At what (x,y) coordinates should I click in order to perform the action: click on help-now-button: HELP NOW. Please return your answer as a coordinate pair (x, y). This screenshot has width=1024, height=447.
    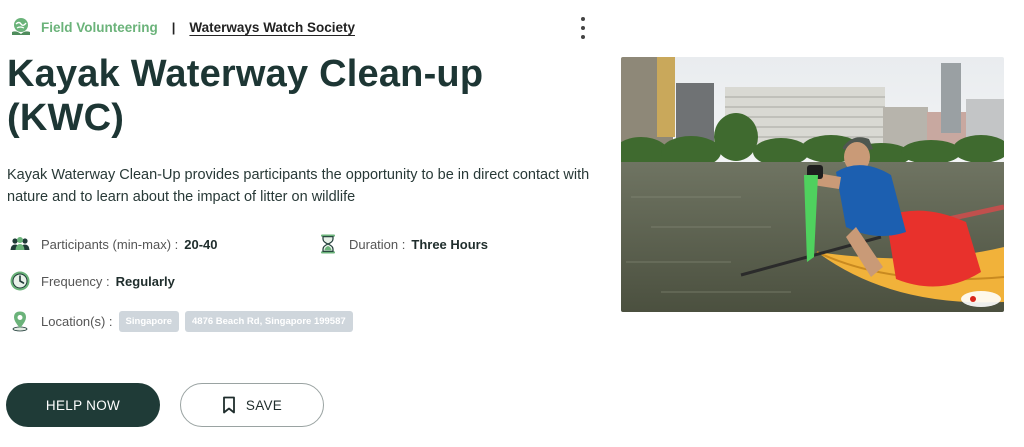
    Looking at the image, I should click on (83, 405).